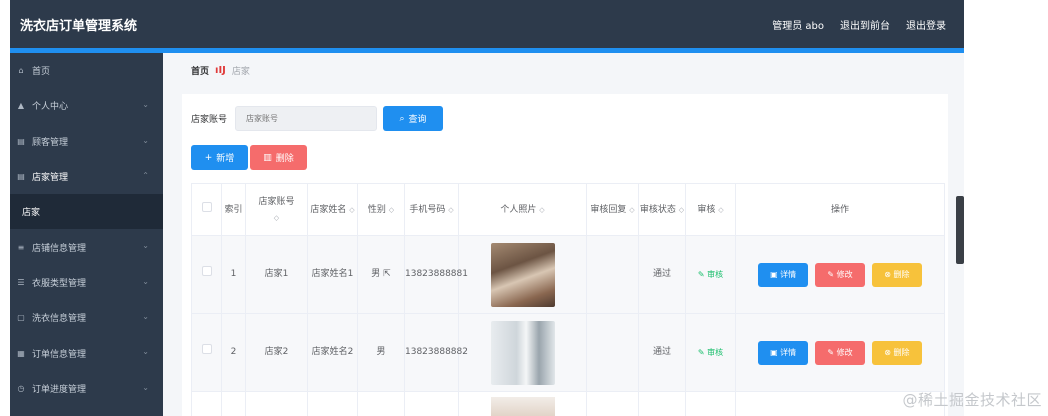 The width and height of the screenshot is (1048, 416). I want to click on cell-ops: ▣ 详情 ✎ 修改 ⊗ 删除, so click(840, 352).